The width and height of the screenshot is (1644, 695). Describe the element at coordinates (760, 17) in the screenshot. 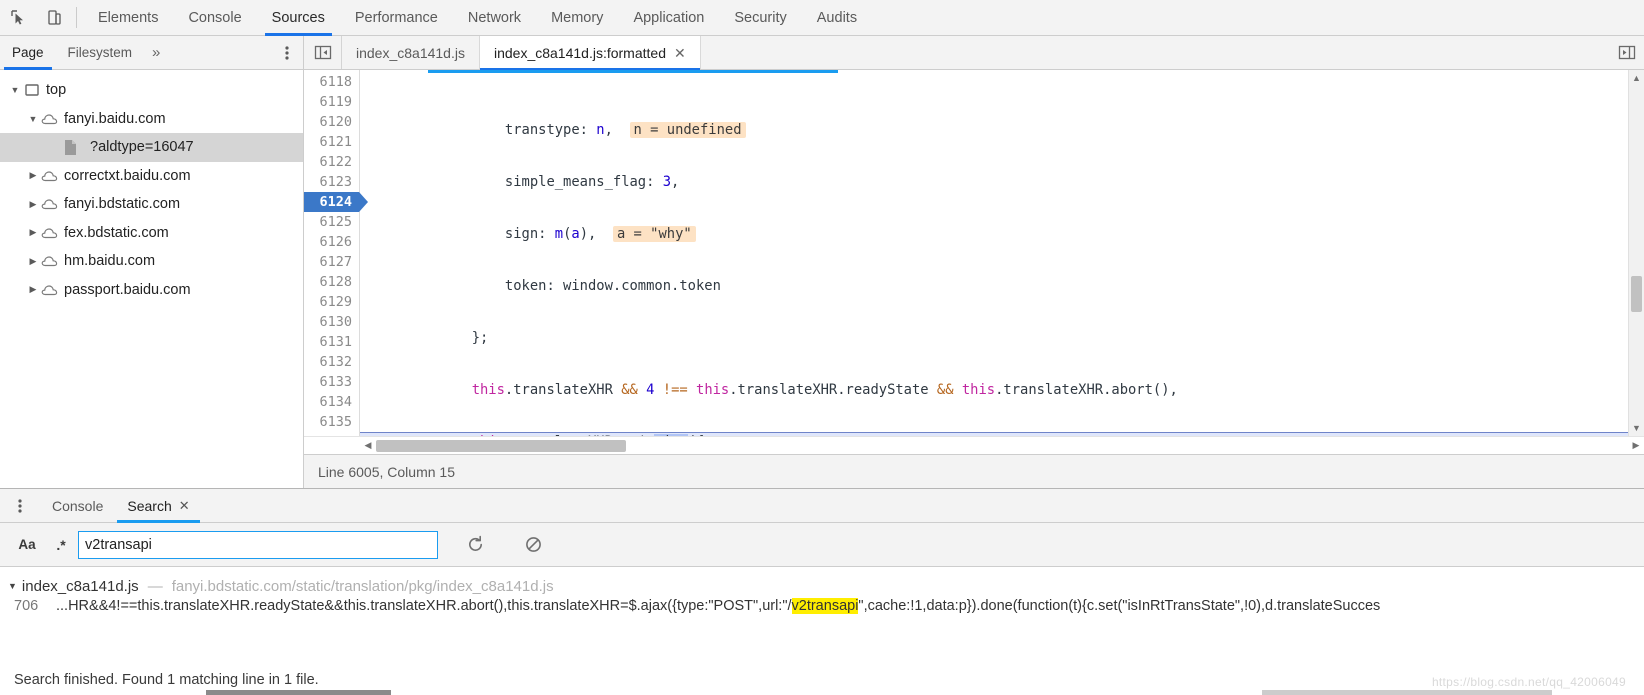

I see `tab-security: Security` at that location.